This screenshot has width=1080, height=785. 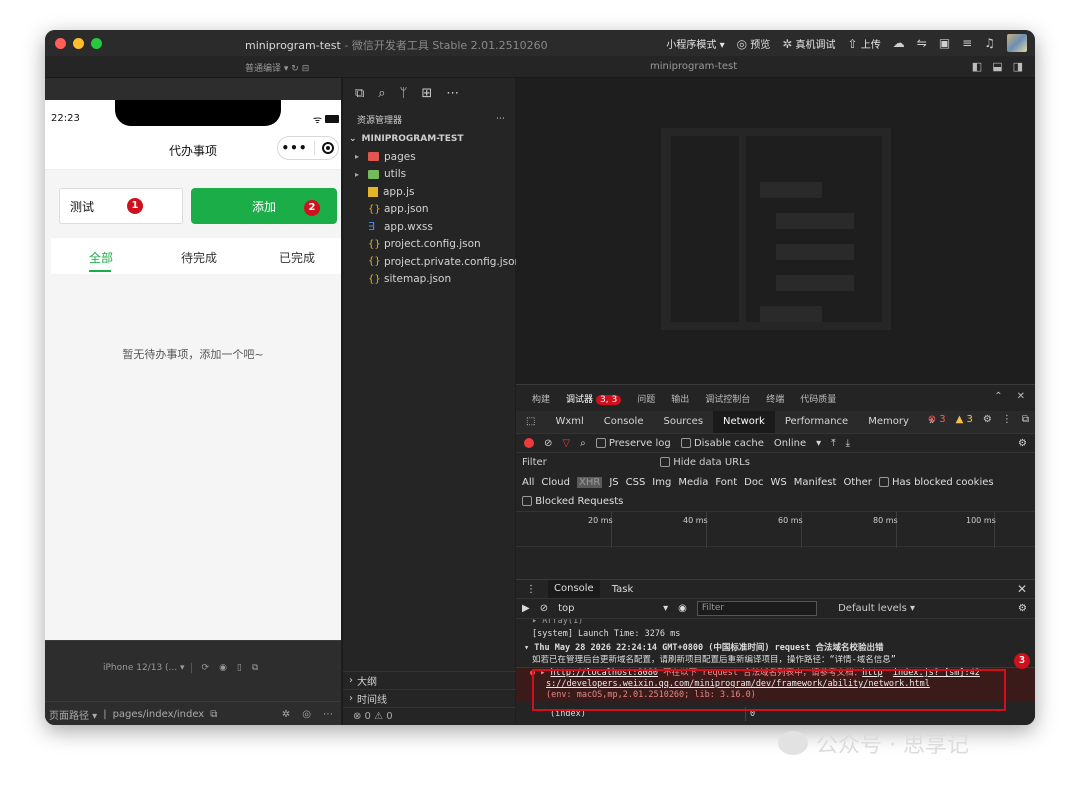 I want to click on menu-icon: ≡, so click(x=967, y=43).